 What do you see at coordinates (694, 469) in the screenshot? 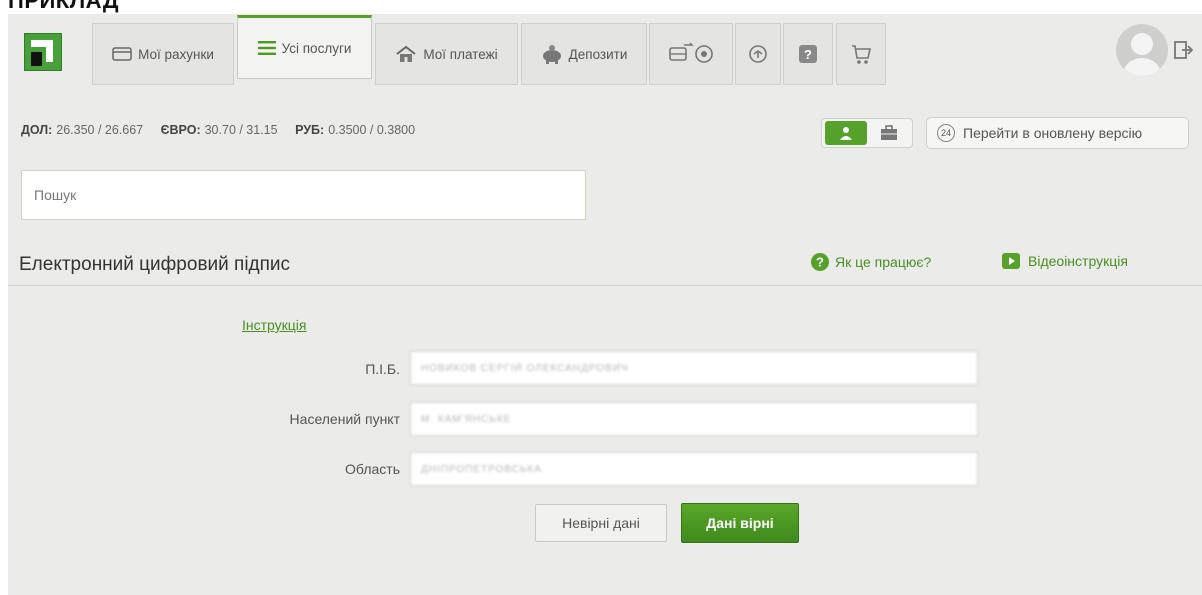
I see `region-field` at bounding box center [694, 469].